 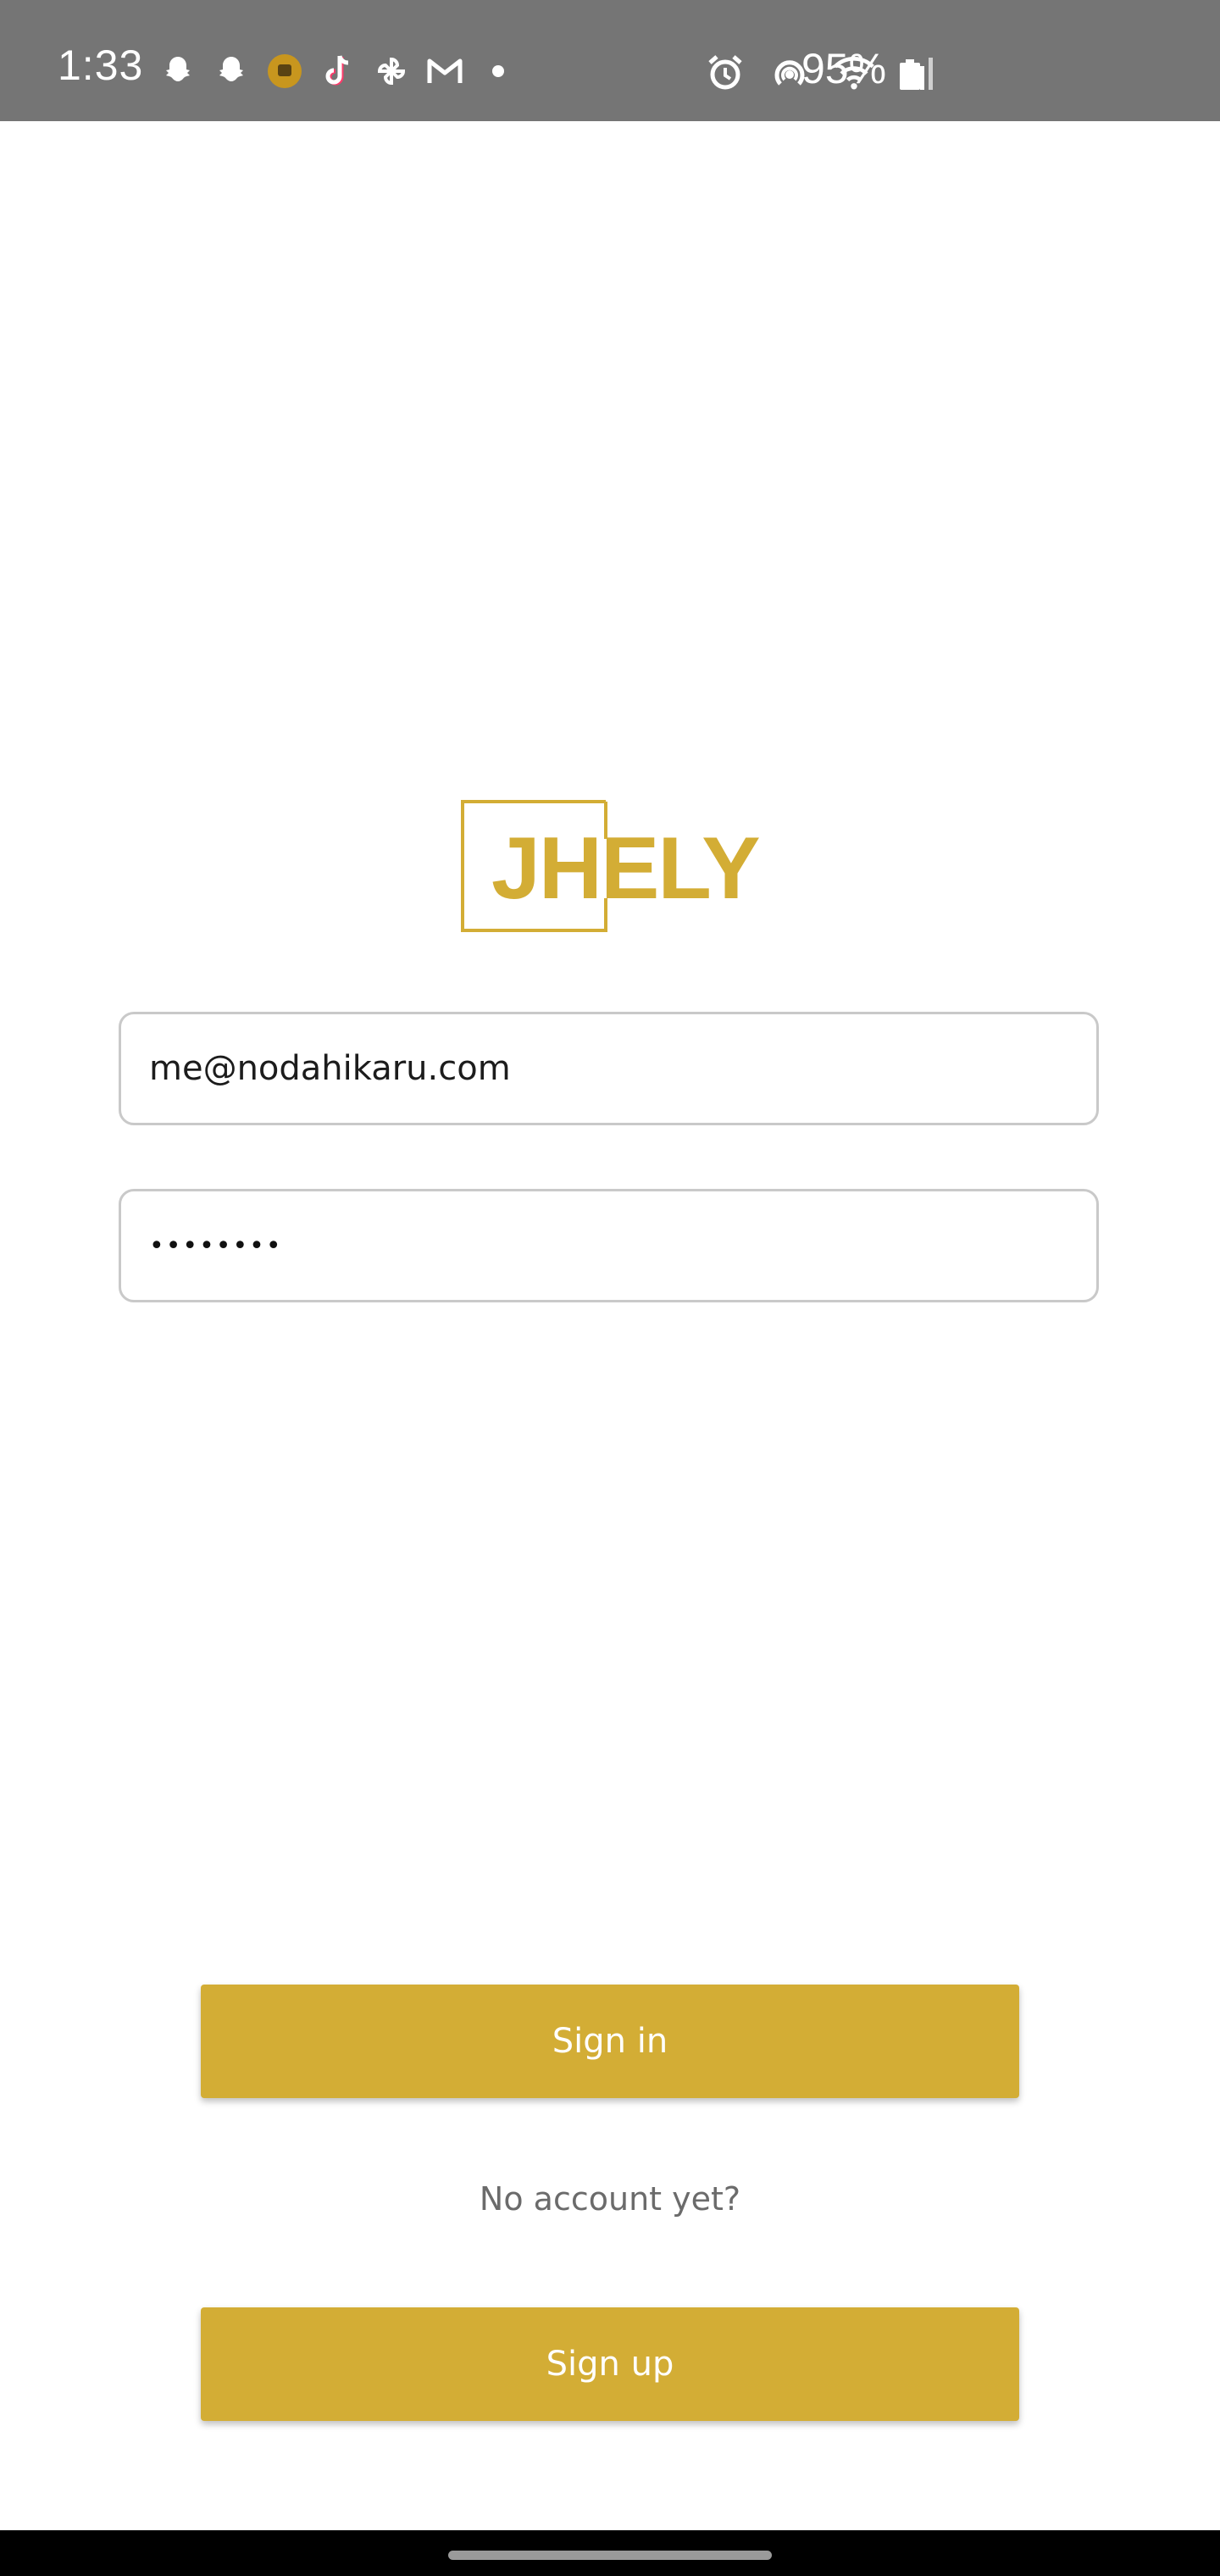 I want to click on sign-in-button: Sign in, so click(x=610, y=2041).